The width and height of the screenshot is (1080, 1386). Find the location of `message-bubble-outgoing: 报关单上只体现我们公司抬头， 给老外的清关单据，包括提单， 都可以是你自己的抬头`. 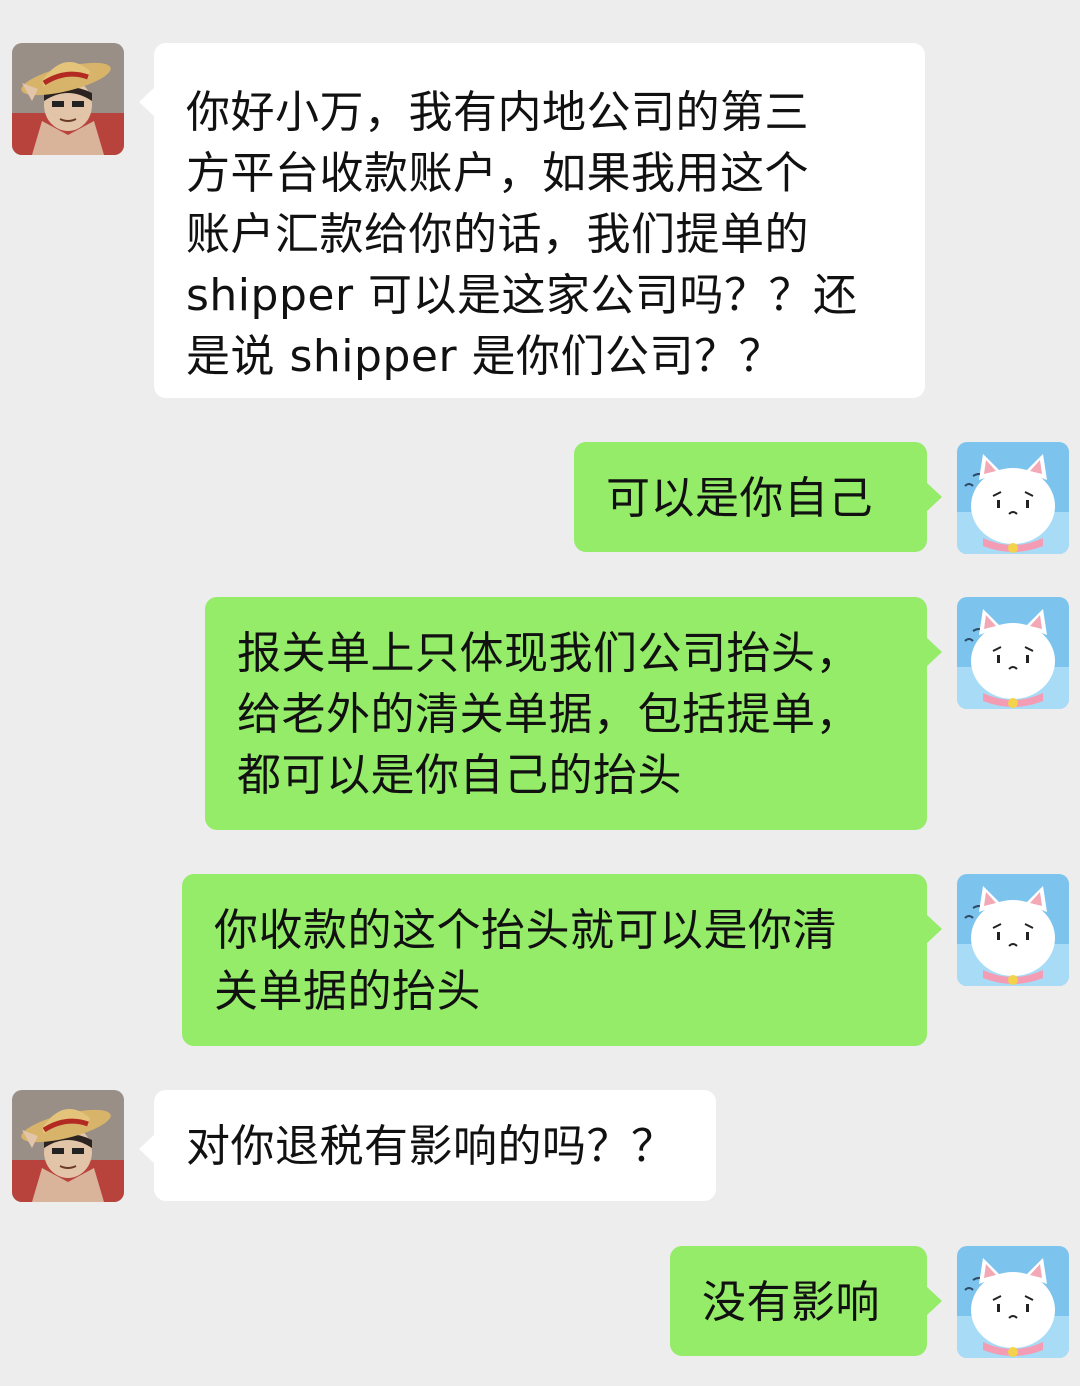

message-bubble-outgoing: 报关单上只体现我们公司抬头， 给老外的清关单据，包括提单， 都可以是你自己的抬头 is located at coordinates (573, 713).